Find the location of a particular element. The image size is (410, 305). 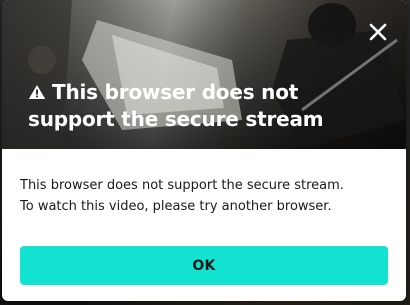

close-icon is located at coordinates (378, 32).